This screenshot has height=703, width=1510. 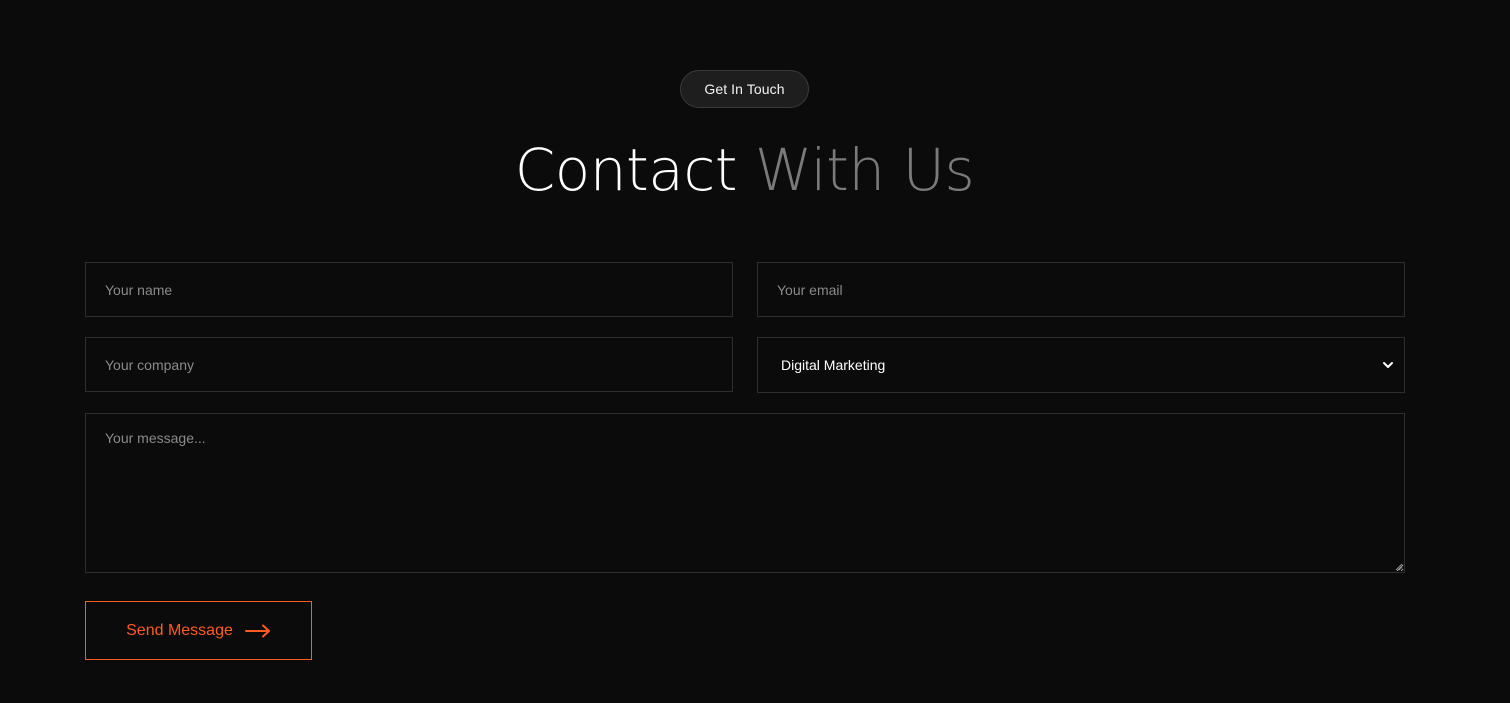 What do you see at coordinates (626, 170) in the screenshot?
I see `title-primary: Contact` at bounding box center [626, 170].